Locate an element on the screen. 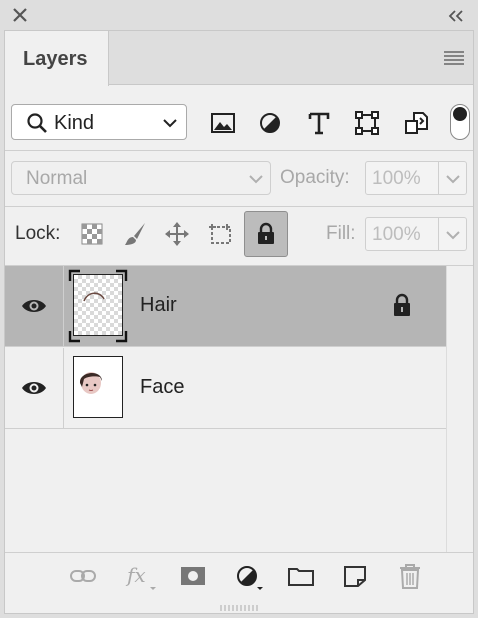  layer-lock-icon is located at coordinates (402, 304).